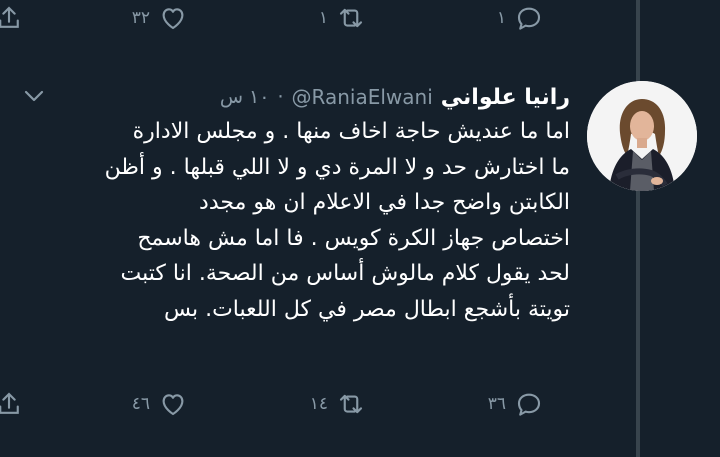 Image resolution: width=720 pixels, height=457 pixels. Describe the element at coordinates (318, 404) in the screenshot. I see `retweet-count: ١٤` at that location.